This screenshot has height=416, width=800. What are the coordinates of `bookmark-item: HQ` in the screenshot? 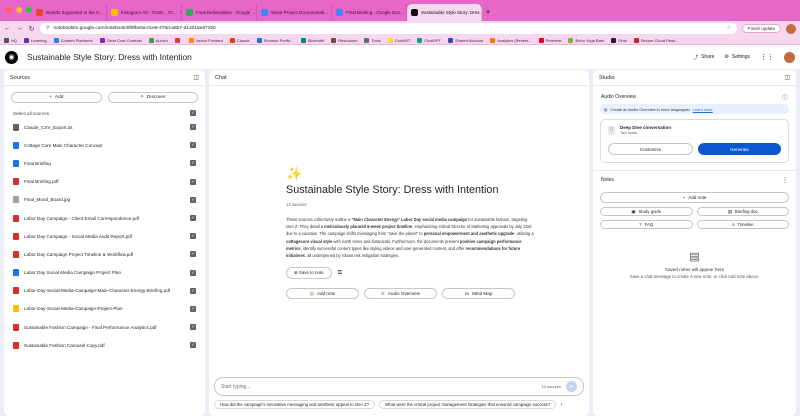 It's located at (10, 40).